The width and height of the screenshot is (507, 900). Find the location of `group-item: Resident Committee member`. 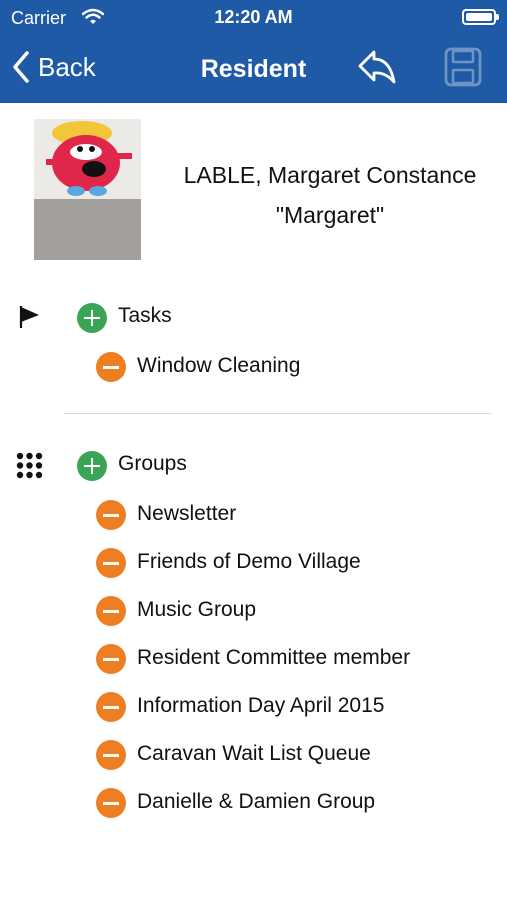

group-item: Resident Committee member is located at coordinates (273, 658).